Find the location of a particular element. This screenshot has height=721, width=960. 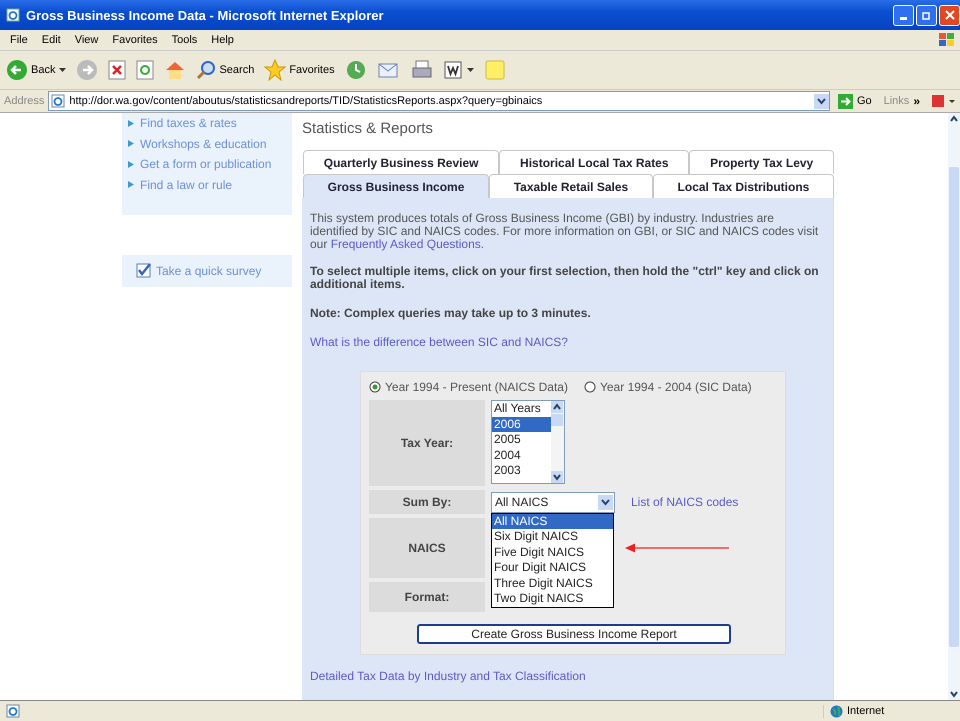

tab: Quarterly Business Review is located at coordinates (401, 162).